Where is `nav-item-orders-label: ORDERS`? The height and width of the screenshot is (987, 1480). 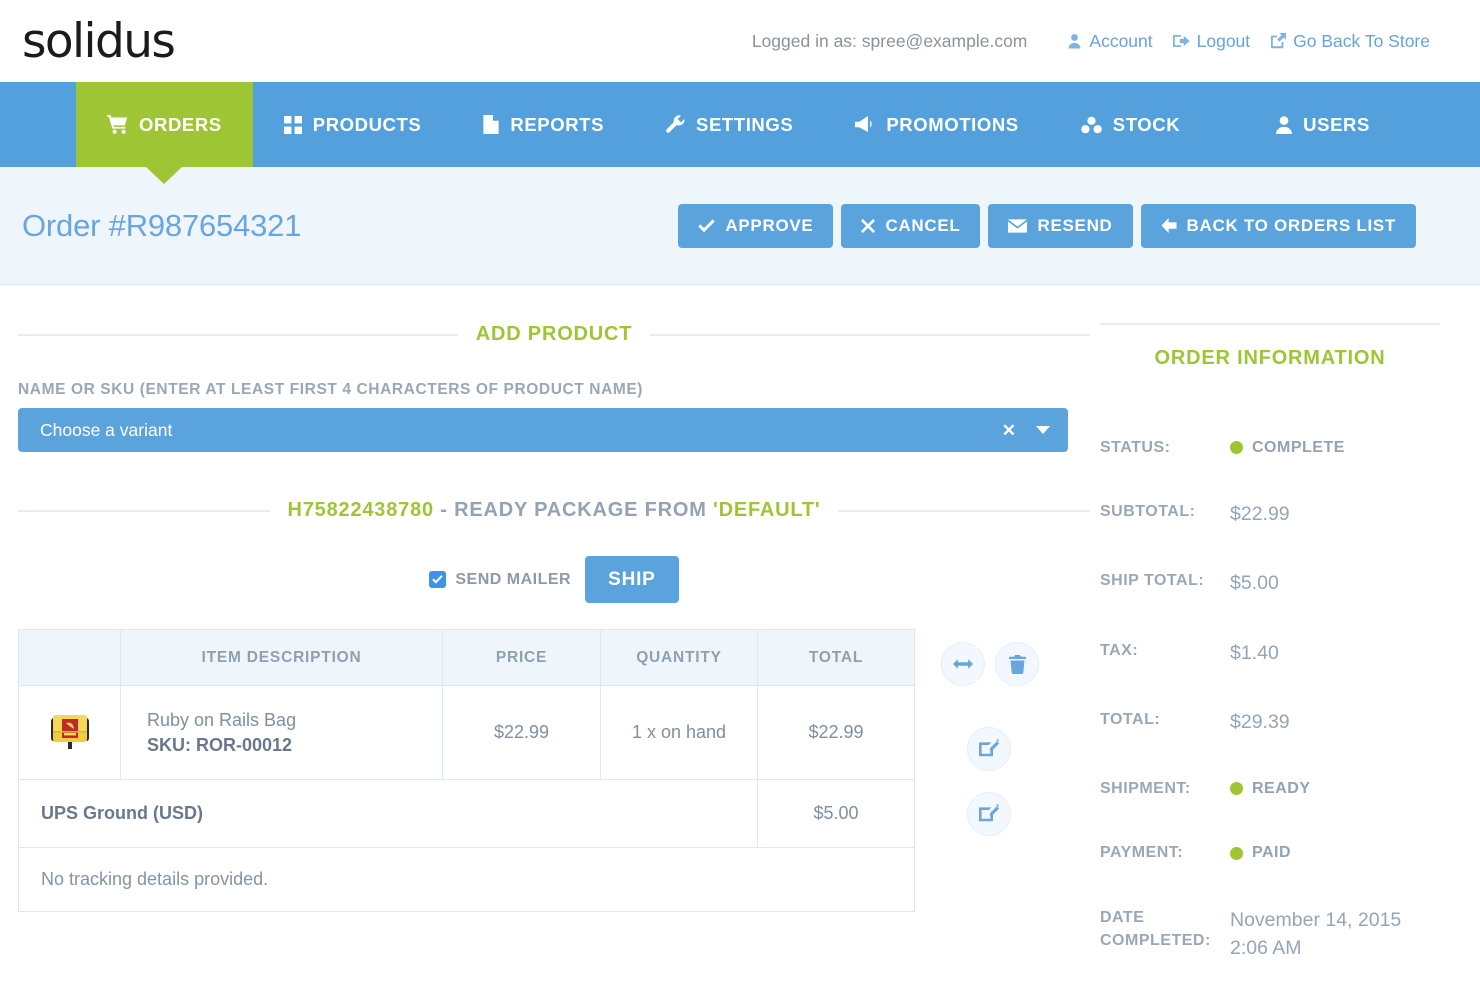 nav-item-orders-label: ORDERS is located at coordinates (180, 124).